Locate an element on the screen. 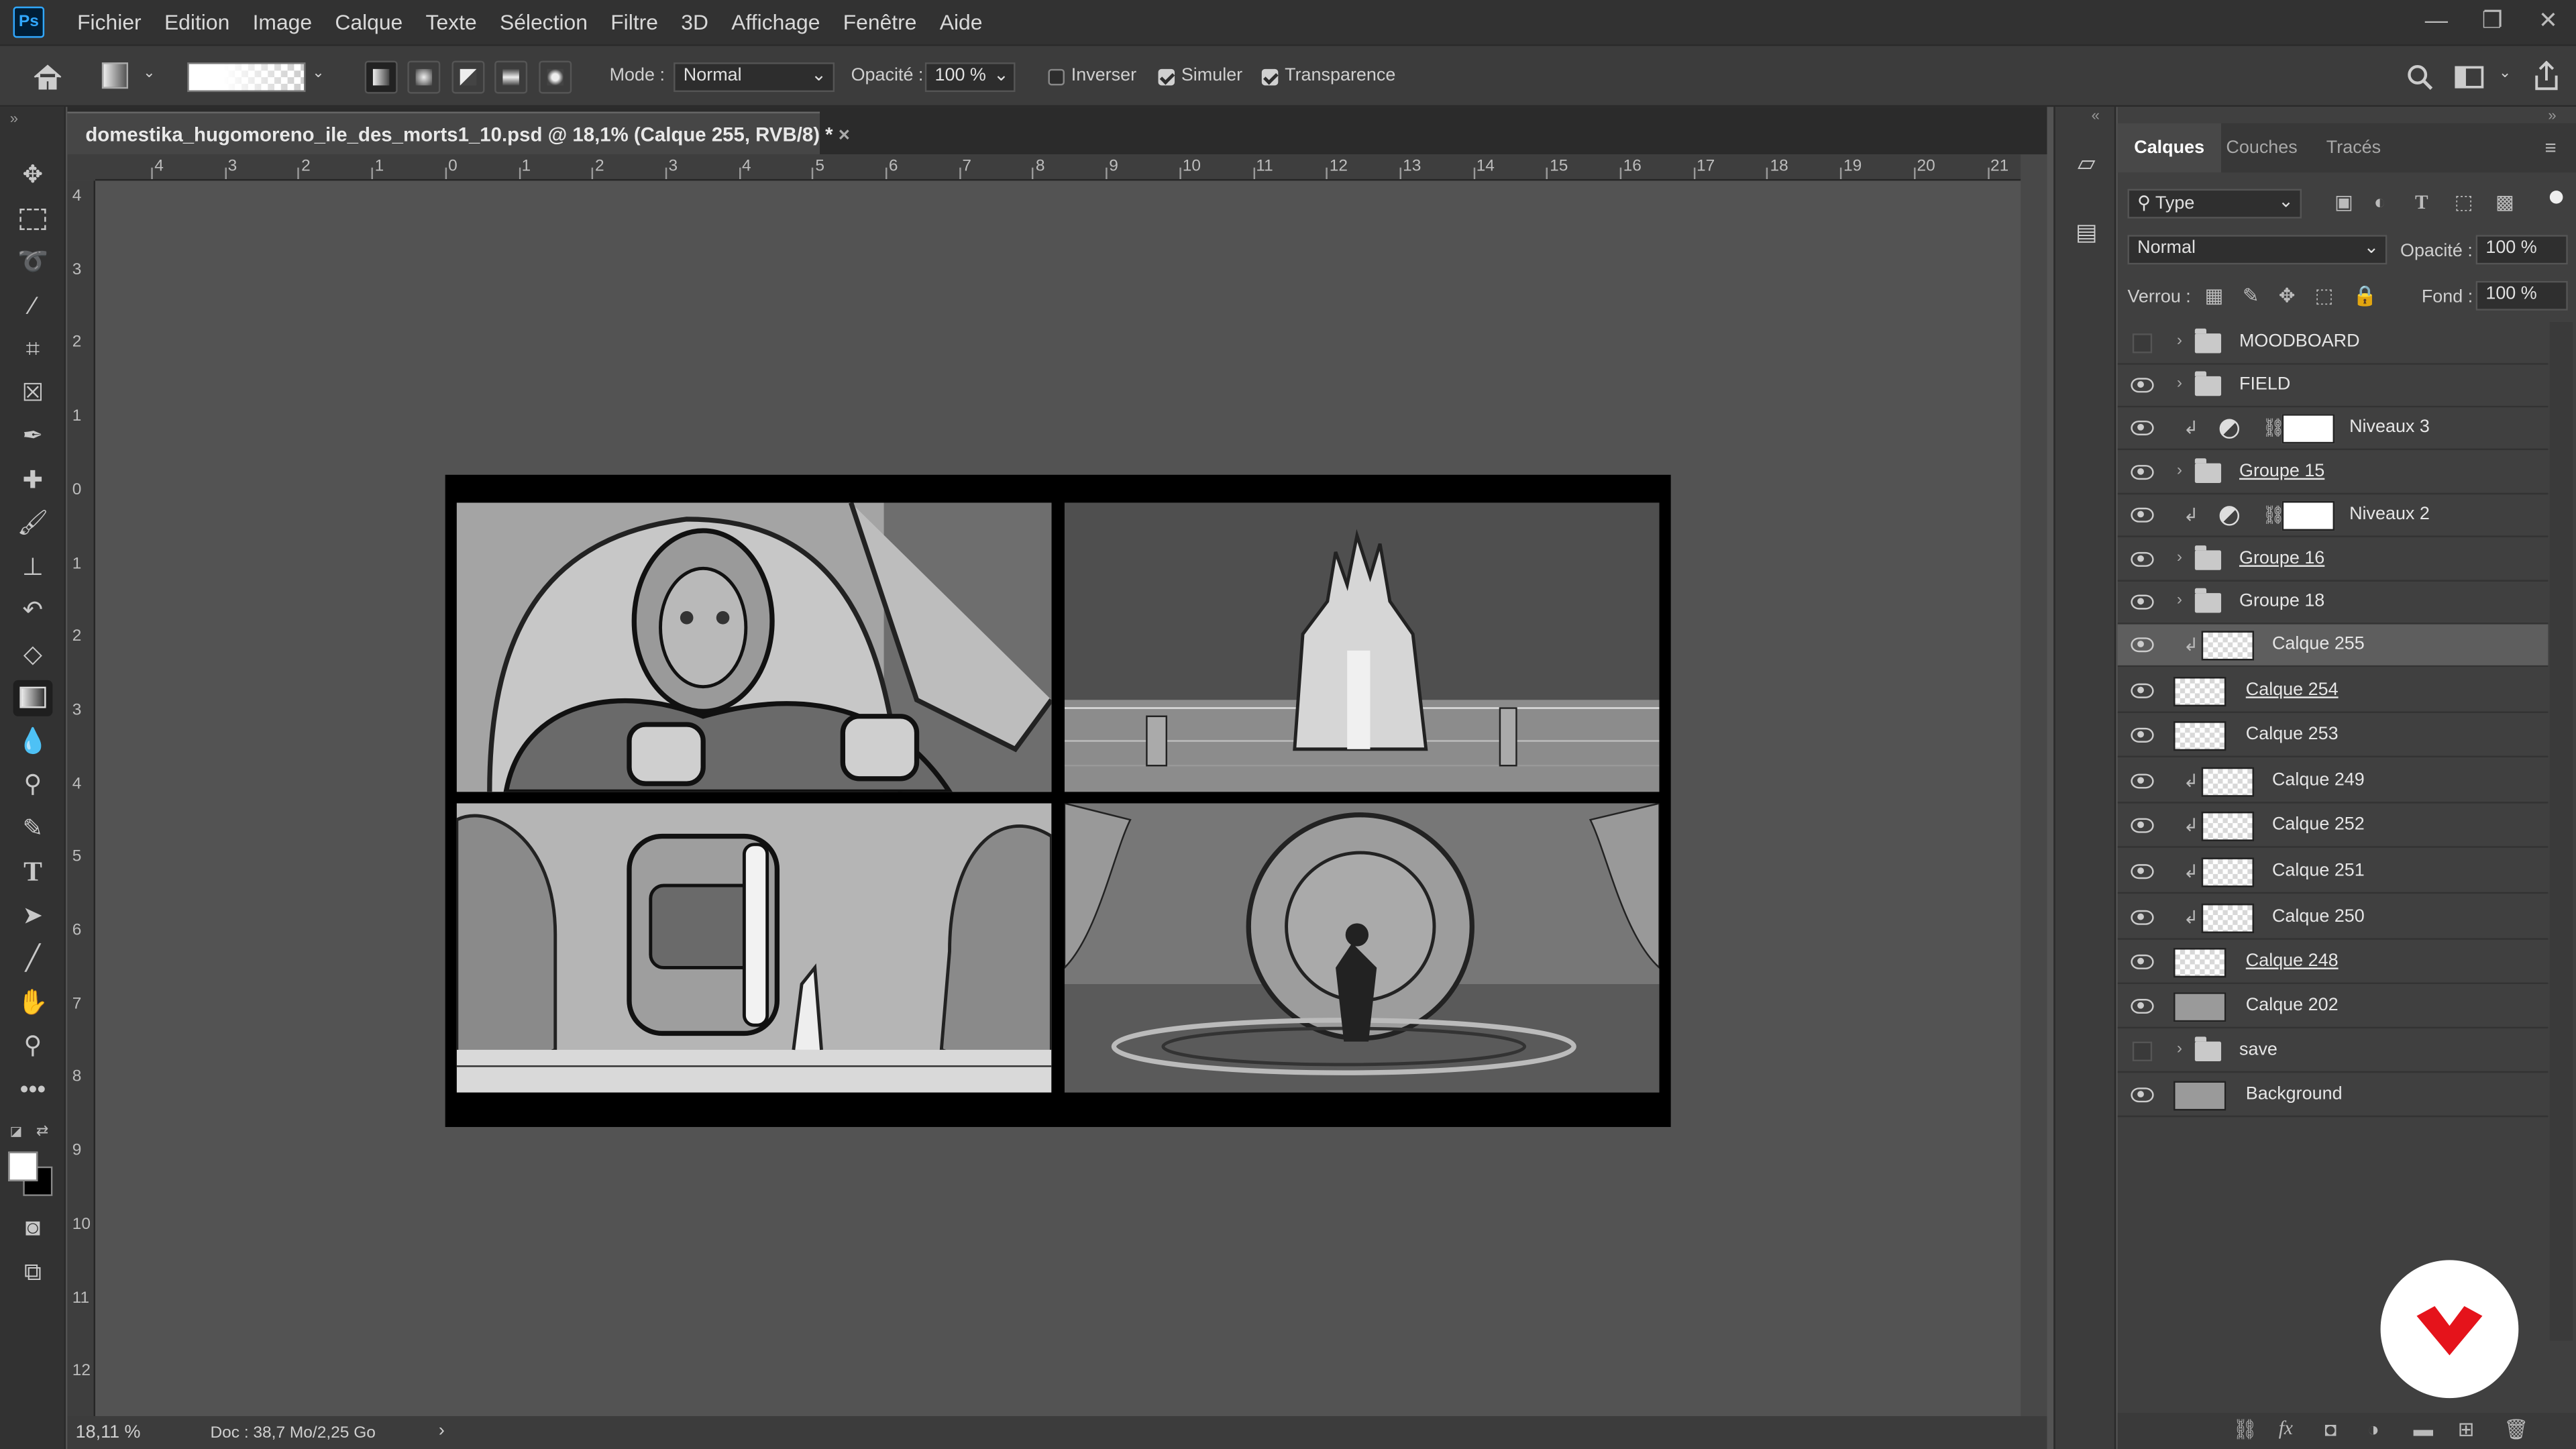 The height and width of the screenshot is (1449, 2576). gradient-tool-preset-icon is located at coordinates (115, 75).